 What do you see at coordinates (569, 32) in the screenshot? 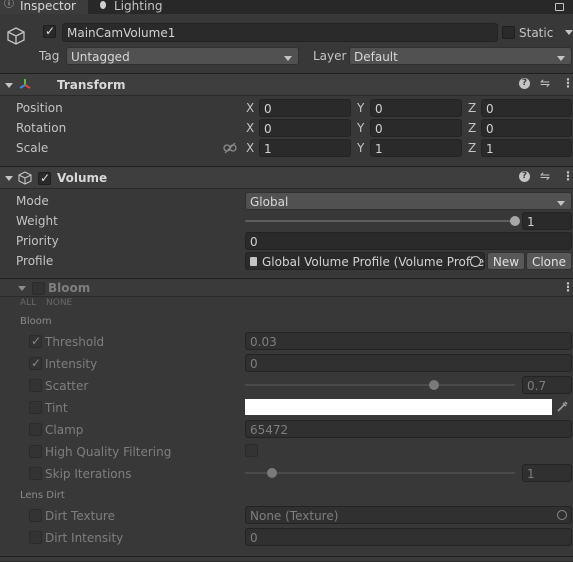
I see `static-dropdown-arrow` at bounding box center [569, 32].